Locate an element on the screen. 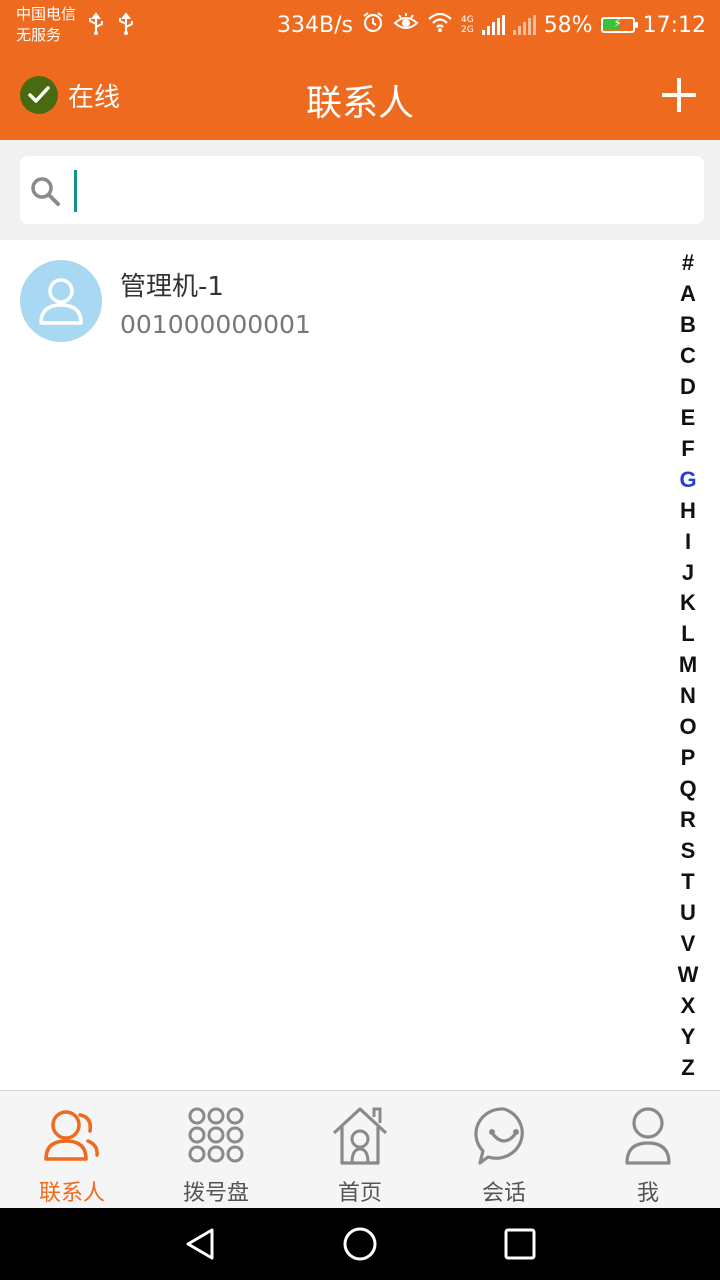 Image resolution: width=720 pixels, height=1280 pixels. alarm-icon is located at coordinates (373, 25).